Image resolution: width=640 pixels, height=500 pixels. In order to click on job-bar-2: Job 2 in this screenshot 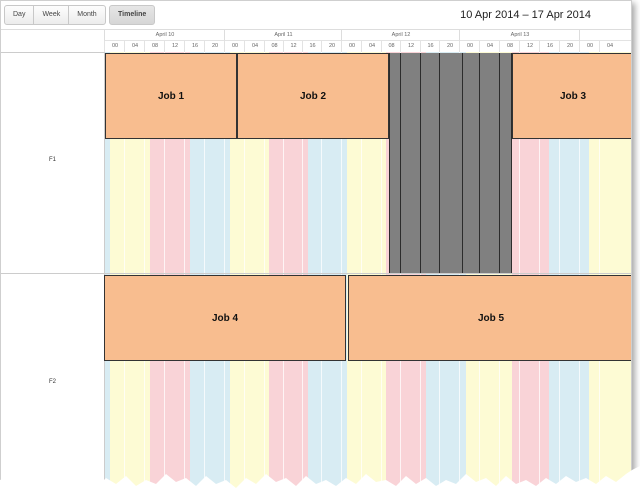, I will do `click(313, 96)`.